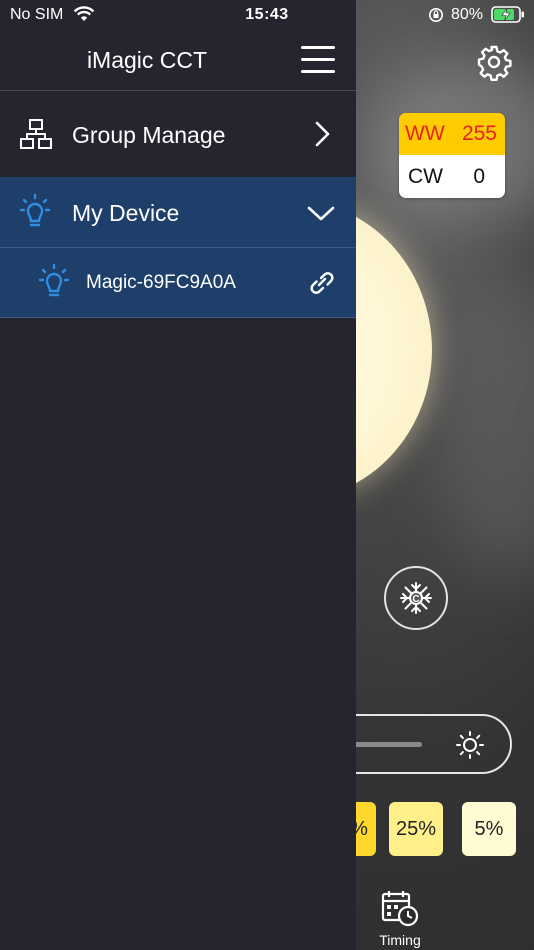 Image resolution: width=534 pixels, height=950 pixels. Describe the element at coordinates (321, 213) in the screenshot. I see `chevron-down-icon` at that location.